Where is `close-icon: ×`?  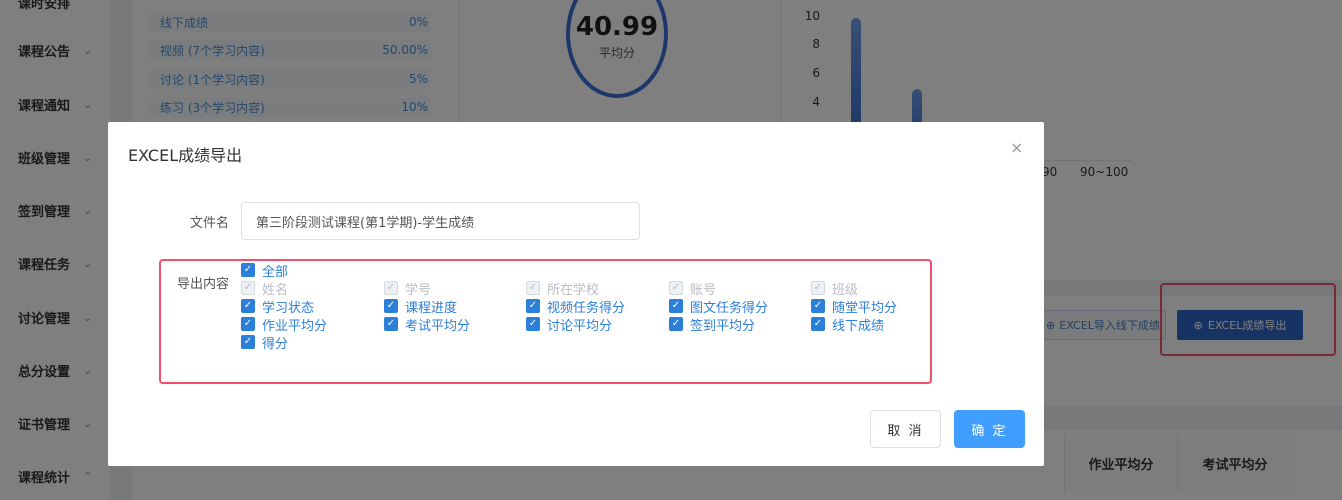
close-icon: × is located at coordinates (1016, 147).